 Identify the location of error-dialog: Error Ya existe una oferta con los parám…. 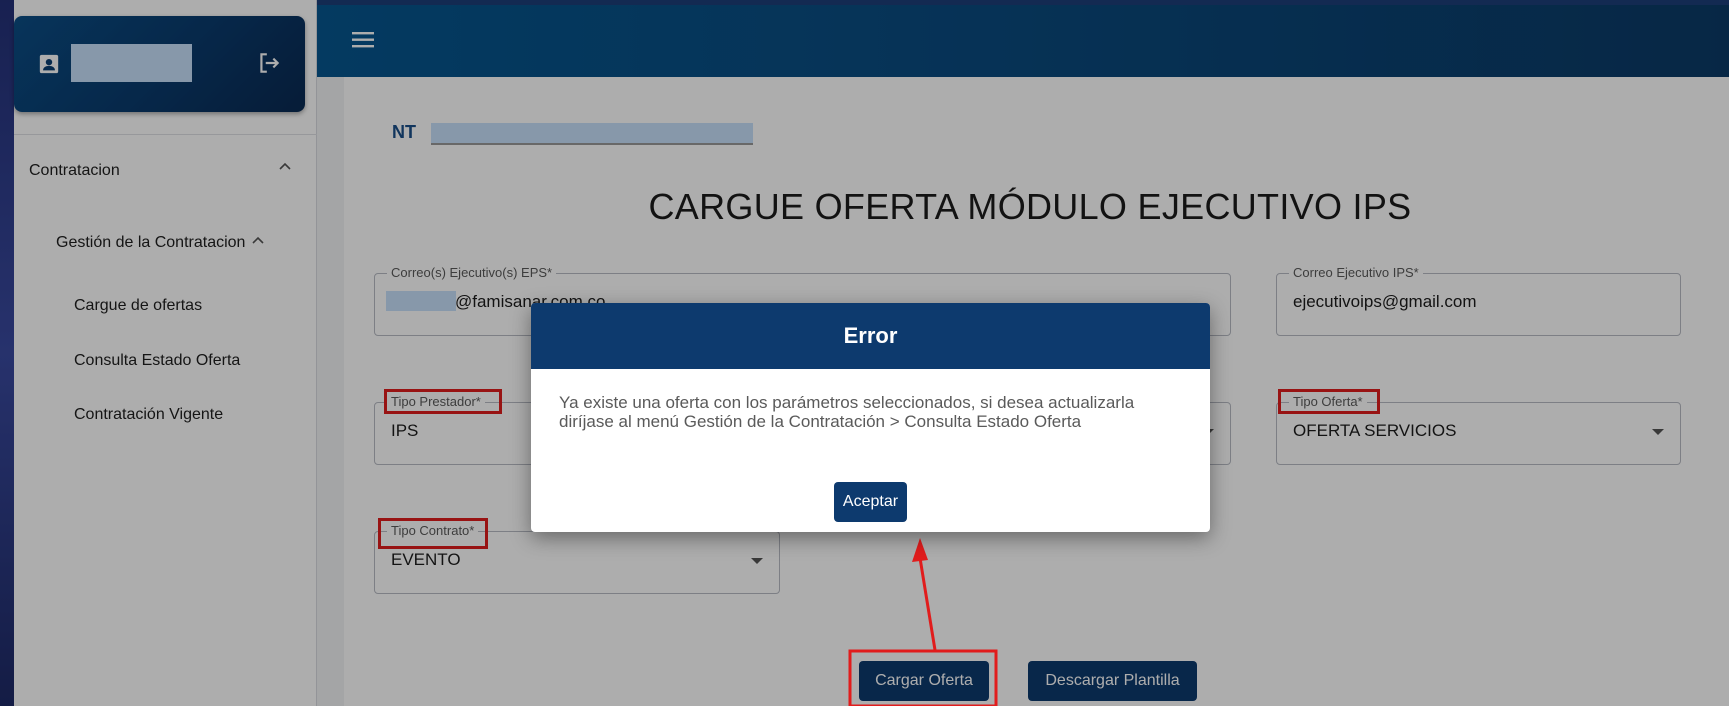
(870, 417).